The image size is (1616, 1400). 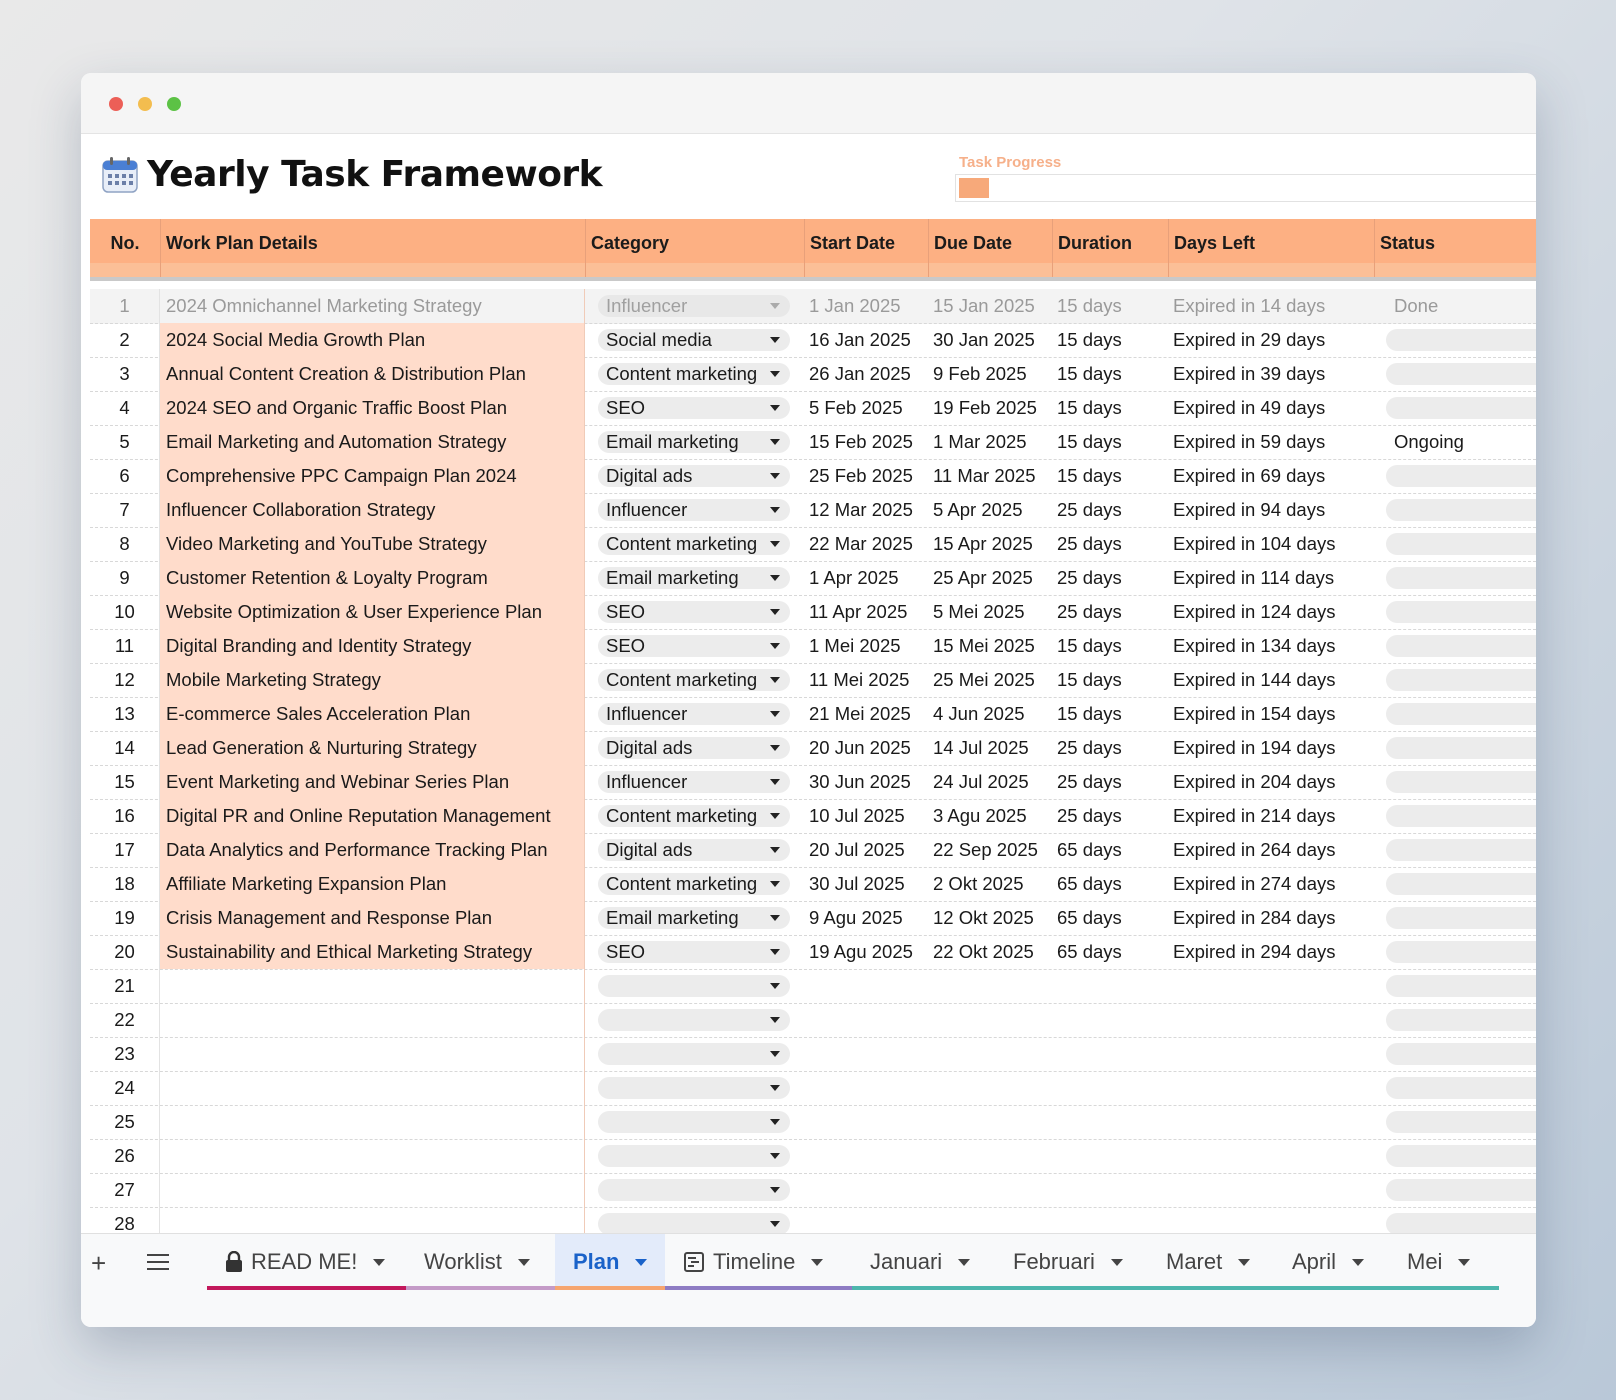 What do you see at coordinates (871, 782) in the screenshot?
I see `start-date-cell: 30 Jun 2025` at bounding box center [871, 782].